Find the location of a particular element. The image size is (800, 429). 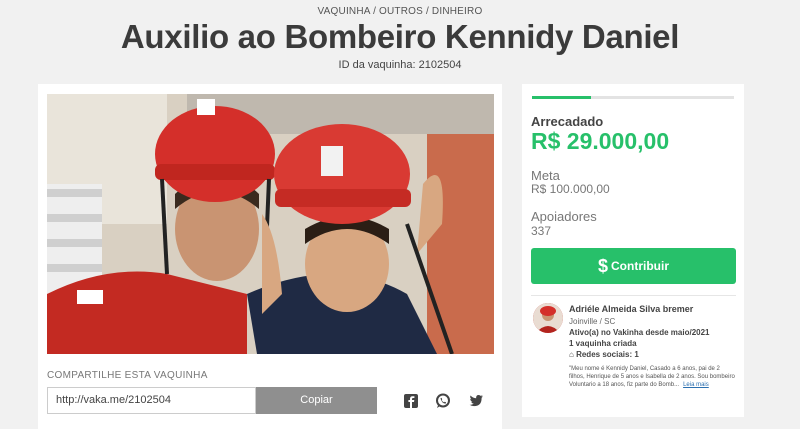

dollar-icon: $ is located at coordinates (602, 266).